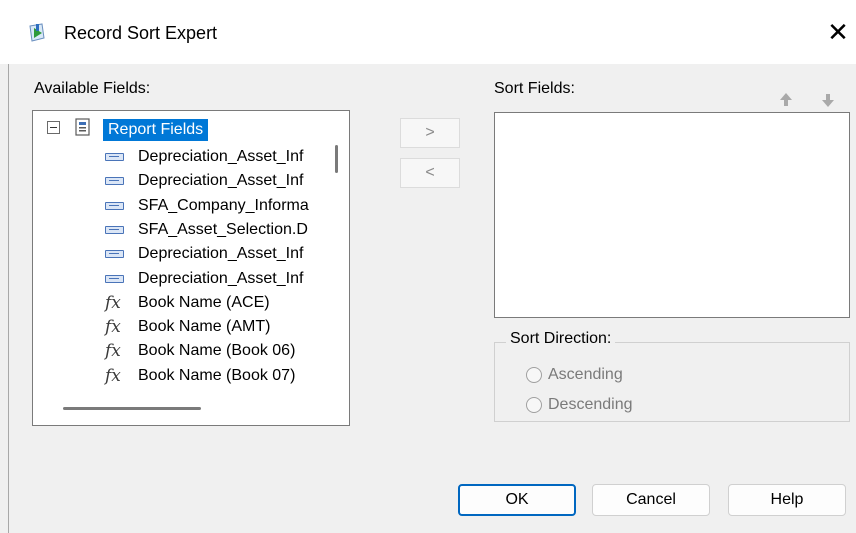 This screenshot has width=856, height=533. What do you see at coordinates (4, 298) in the screenshot?
I see `window-edge` at bounding box center [4, 298].